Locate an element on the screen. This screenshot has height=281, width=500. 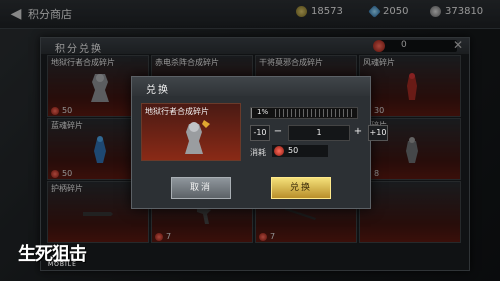
progress-fill is located at coordinates (252, 113).